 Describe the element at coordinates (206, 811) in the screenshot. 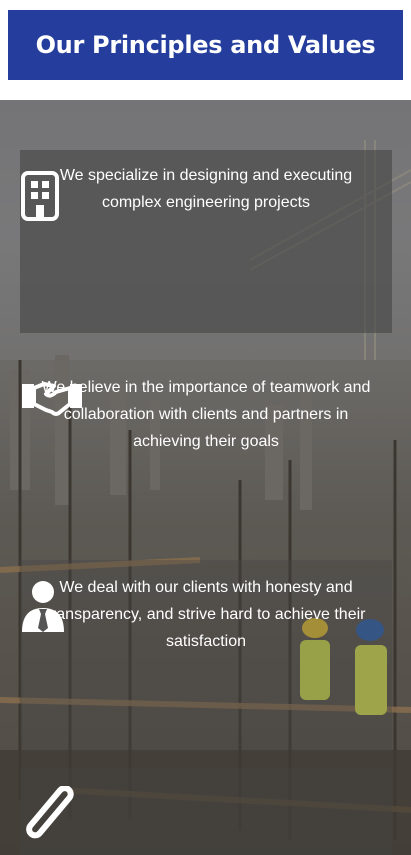

I see `principle-card-quality` at that location.